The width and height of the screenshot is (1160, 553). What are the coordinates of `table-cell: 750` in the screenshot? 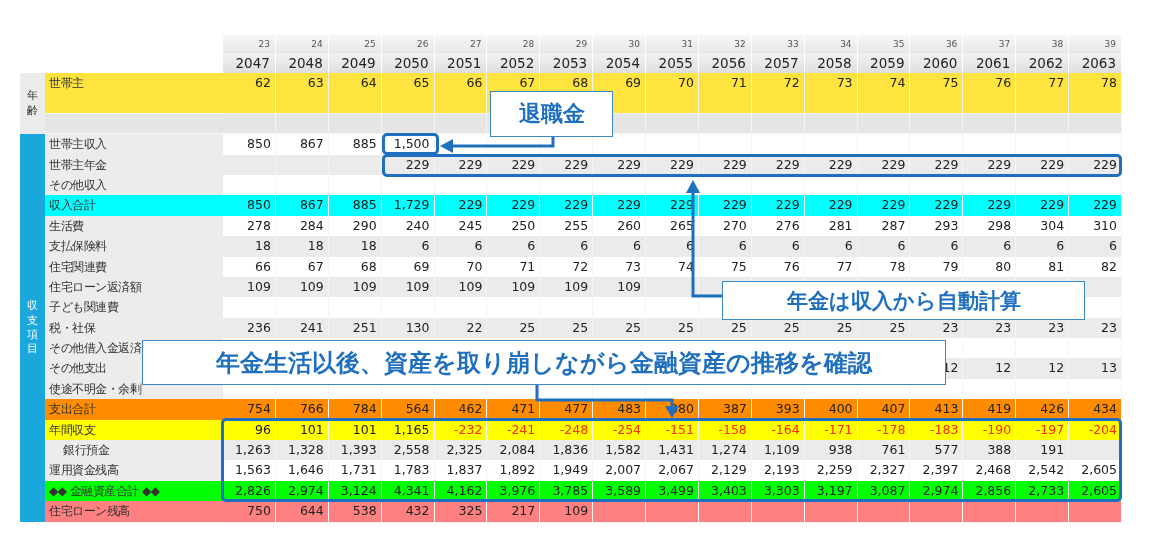 It's located at (249, 512).